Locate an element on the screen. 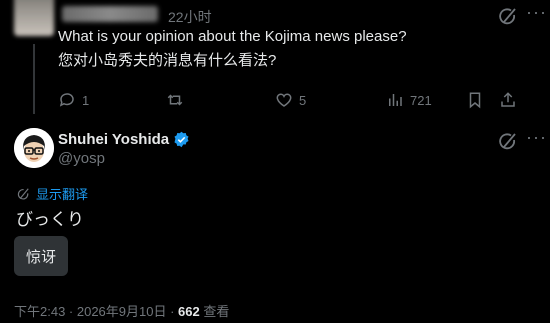 The height and width of the screenshot is (323, 550). repost-button is located at coordinates (175, 100).